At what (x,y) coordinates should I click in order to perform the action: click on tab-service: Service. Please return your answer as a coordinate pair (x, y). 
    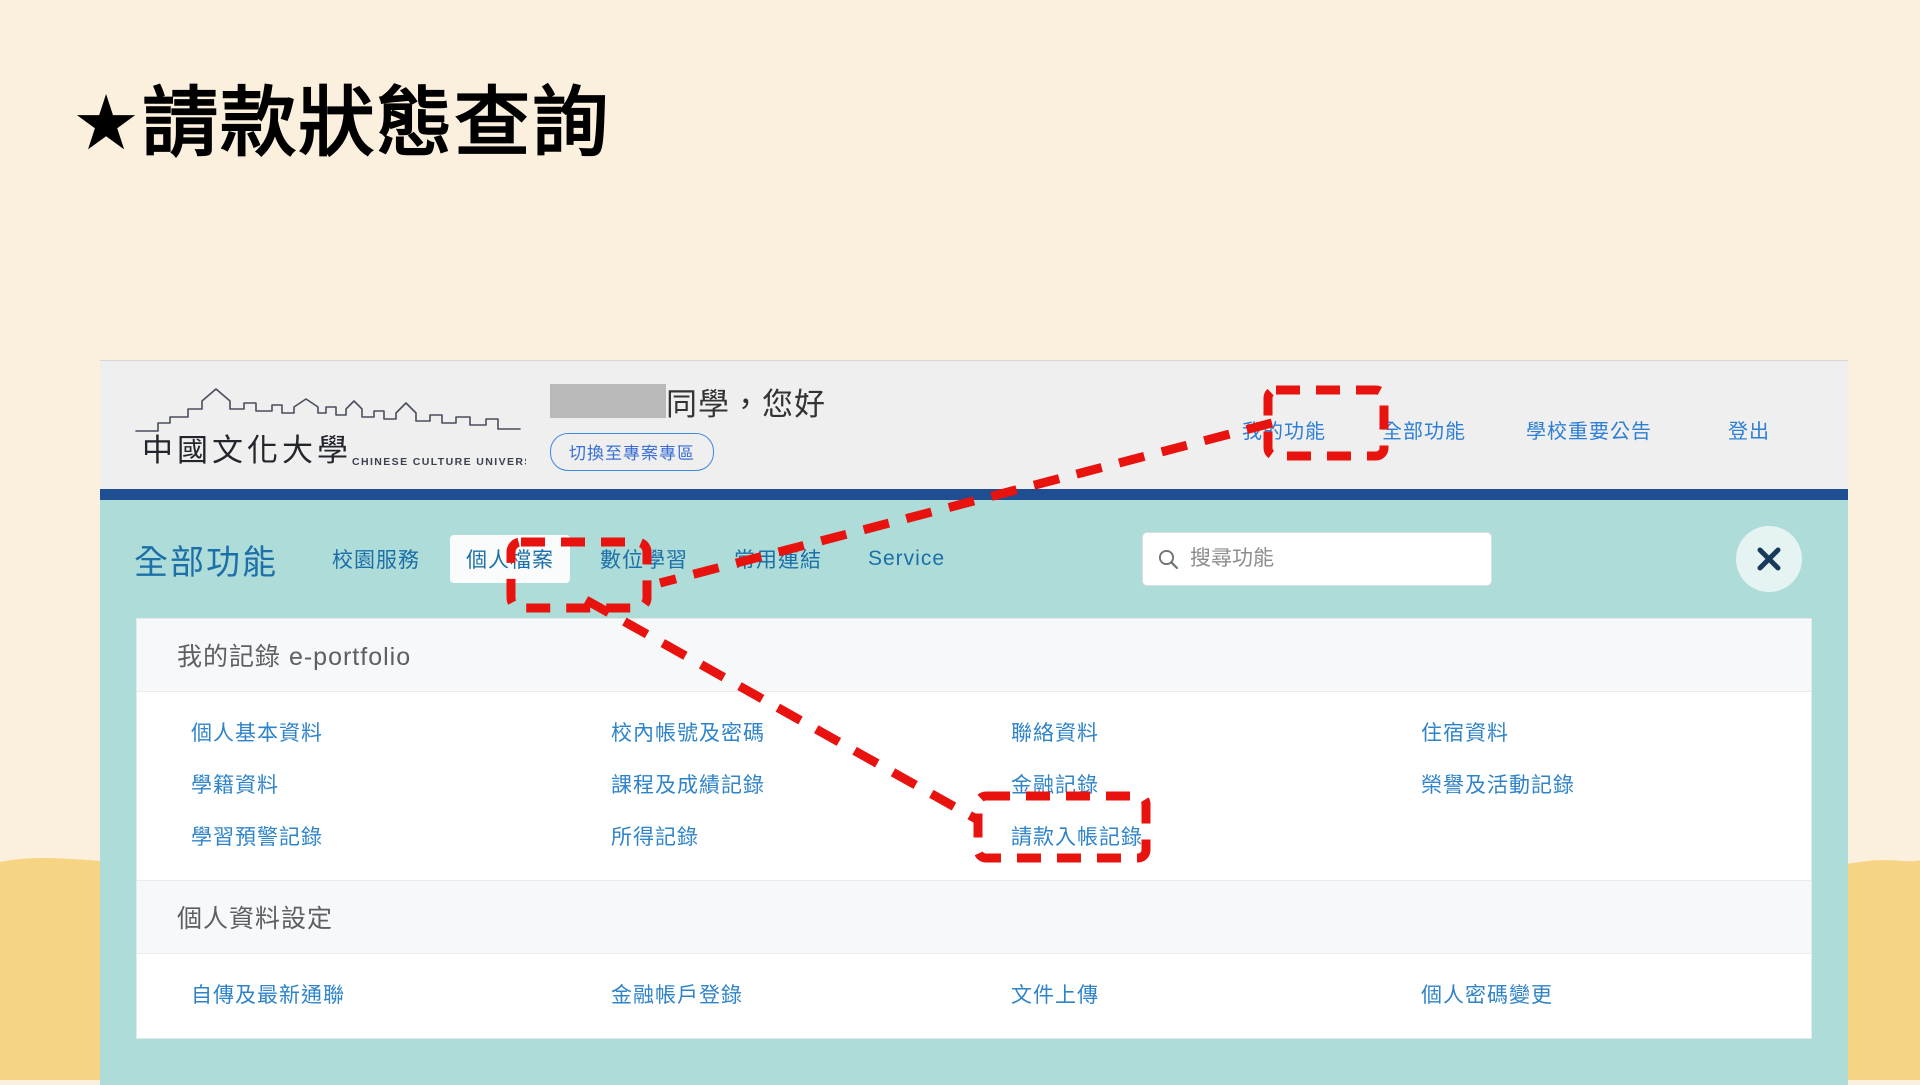
    Looking at the image, I should click on (906, 559).